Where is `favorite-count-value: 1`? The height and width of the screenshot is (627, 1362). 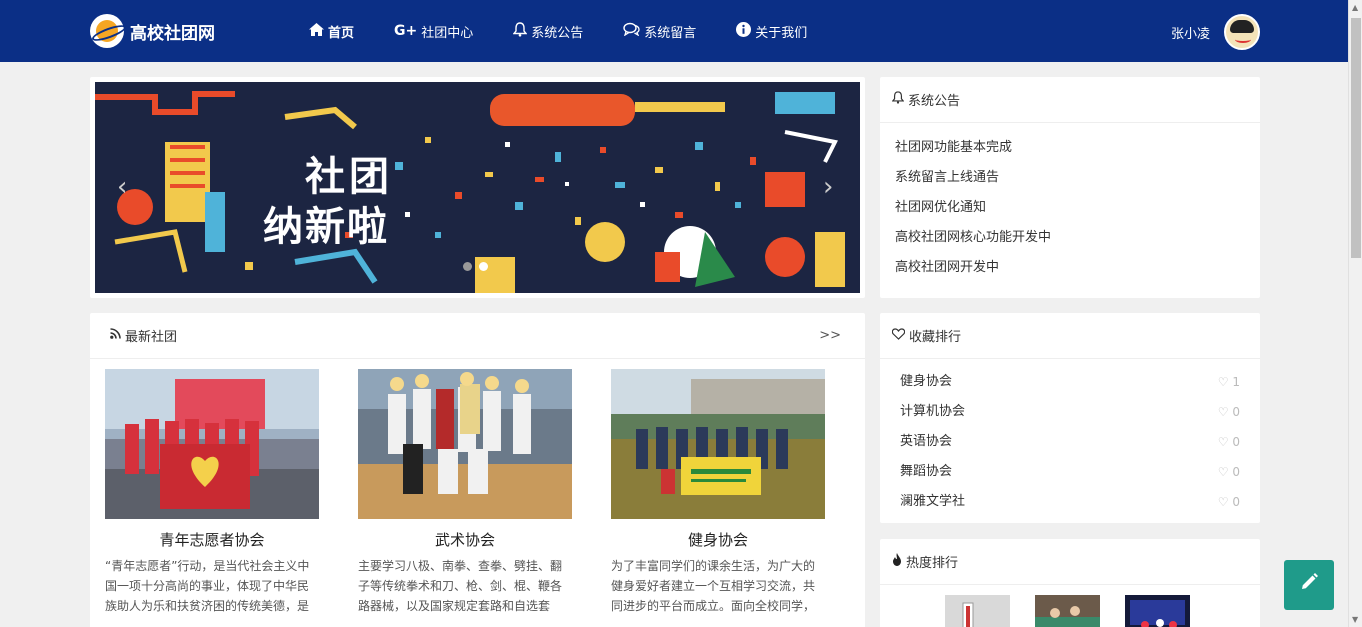 favorite-count-value: 1 is located at coordinates (1236, 382).